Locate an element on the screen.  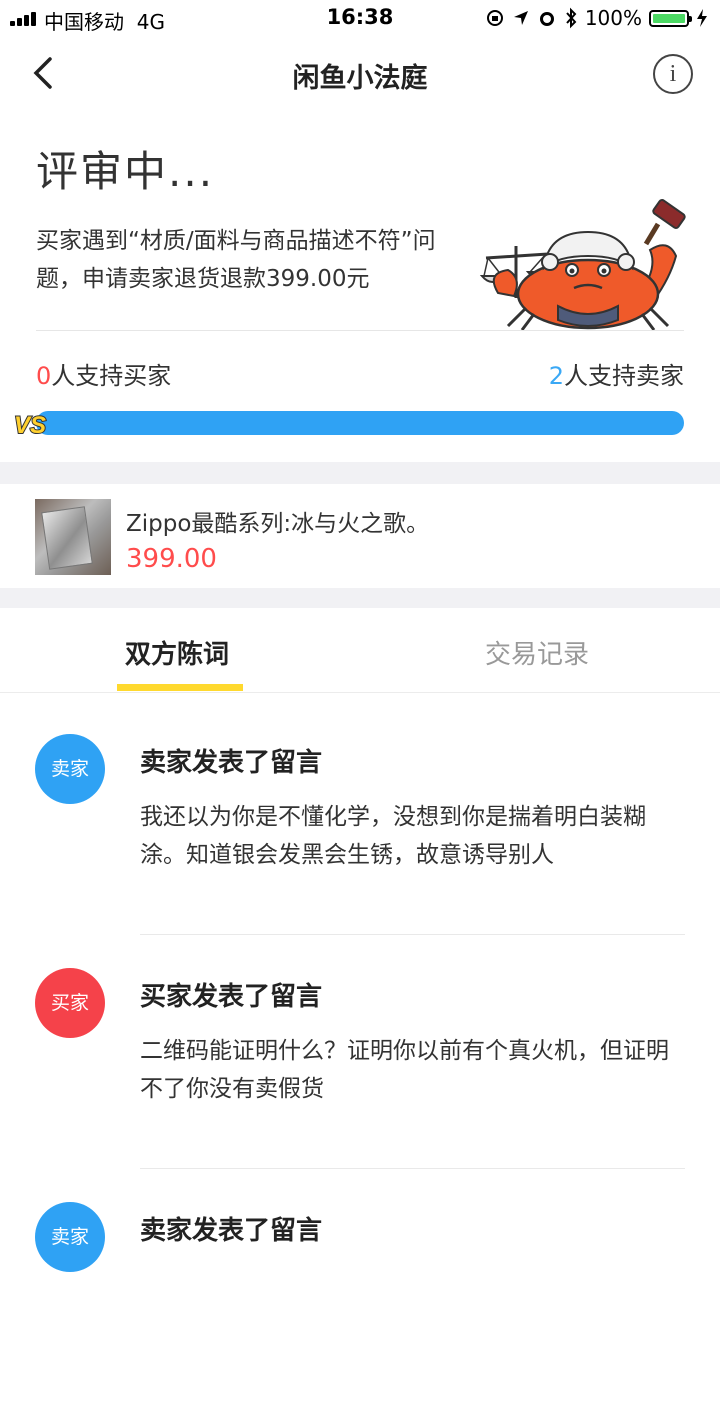
product-card: Zippo最酷系列:冰与火之歌。 399.00 is located at coordinates (360, 536).